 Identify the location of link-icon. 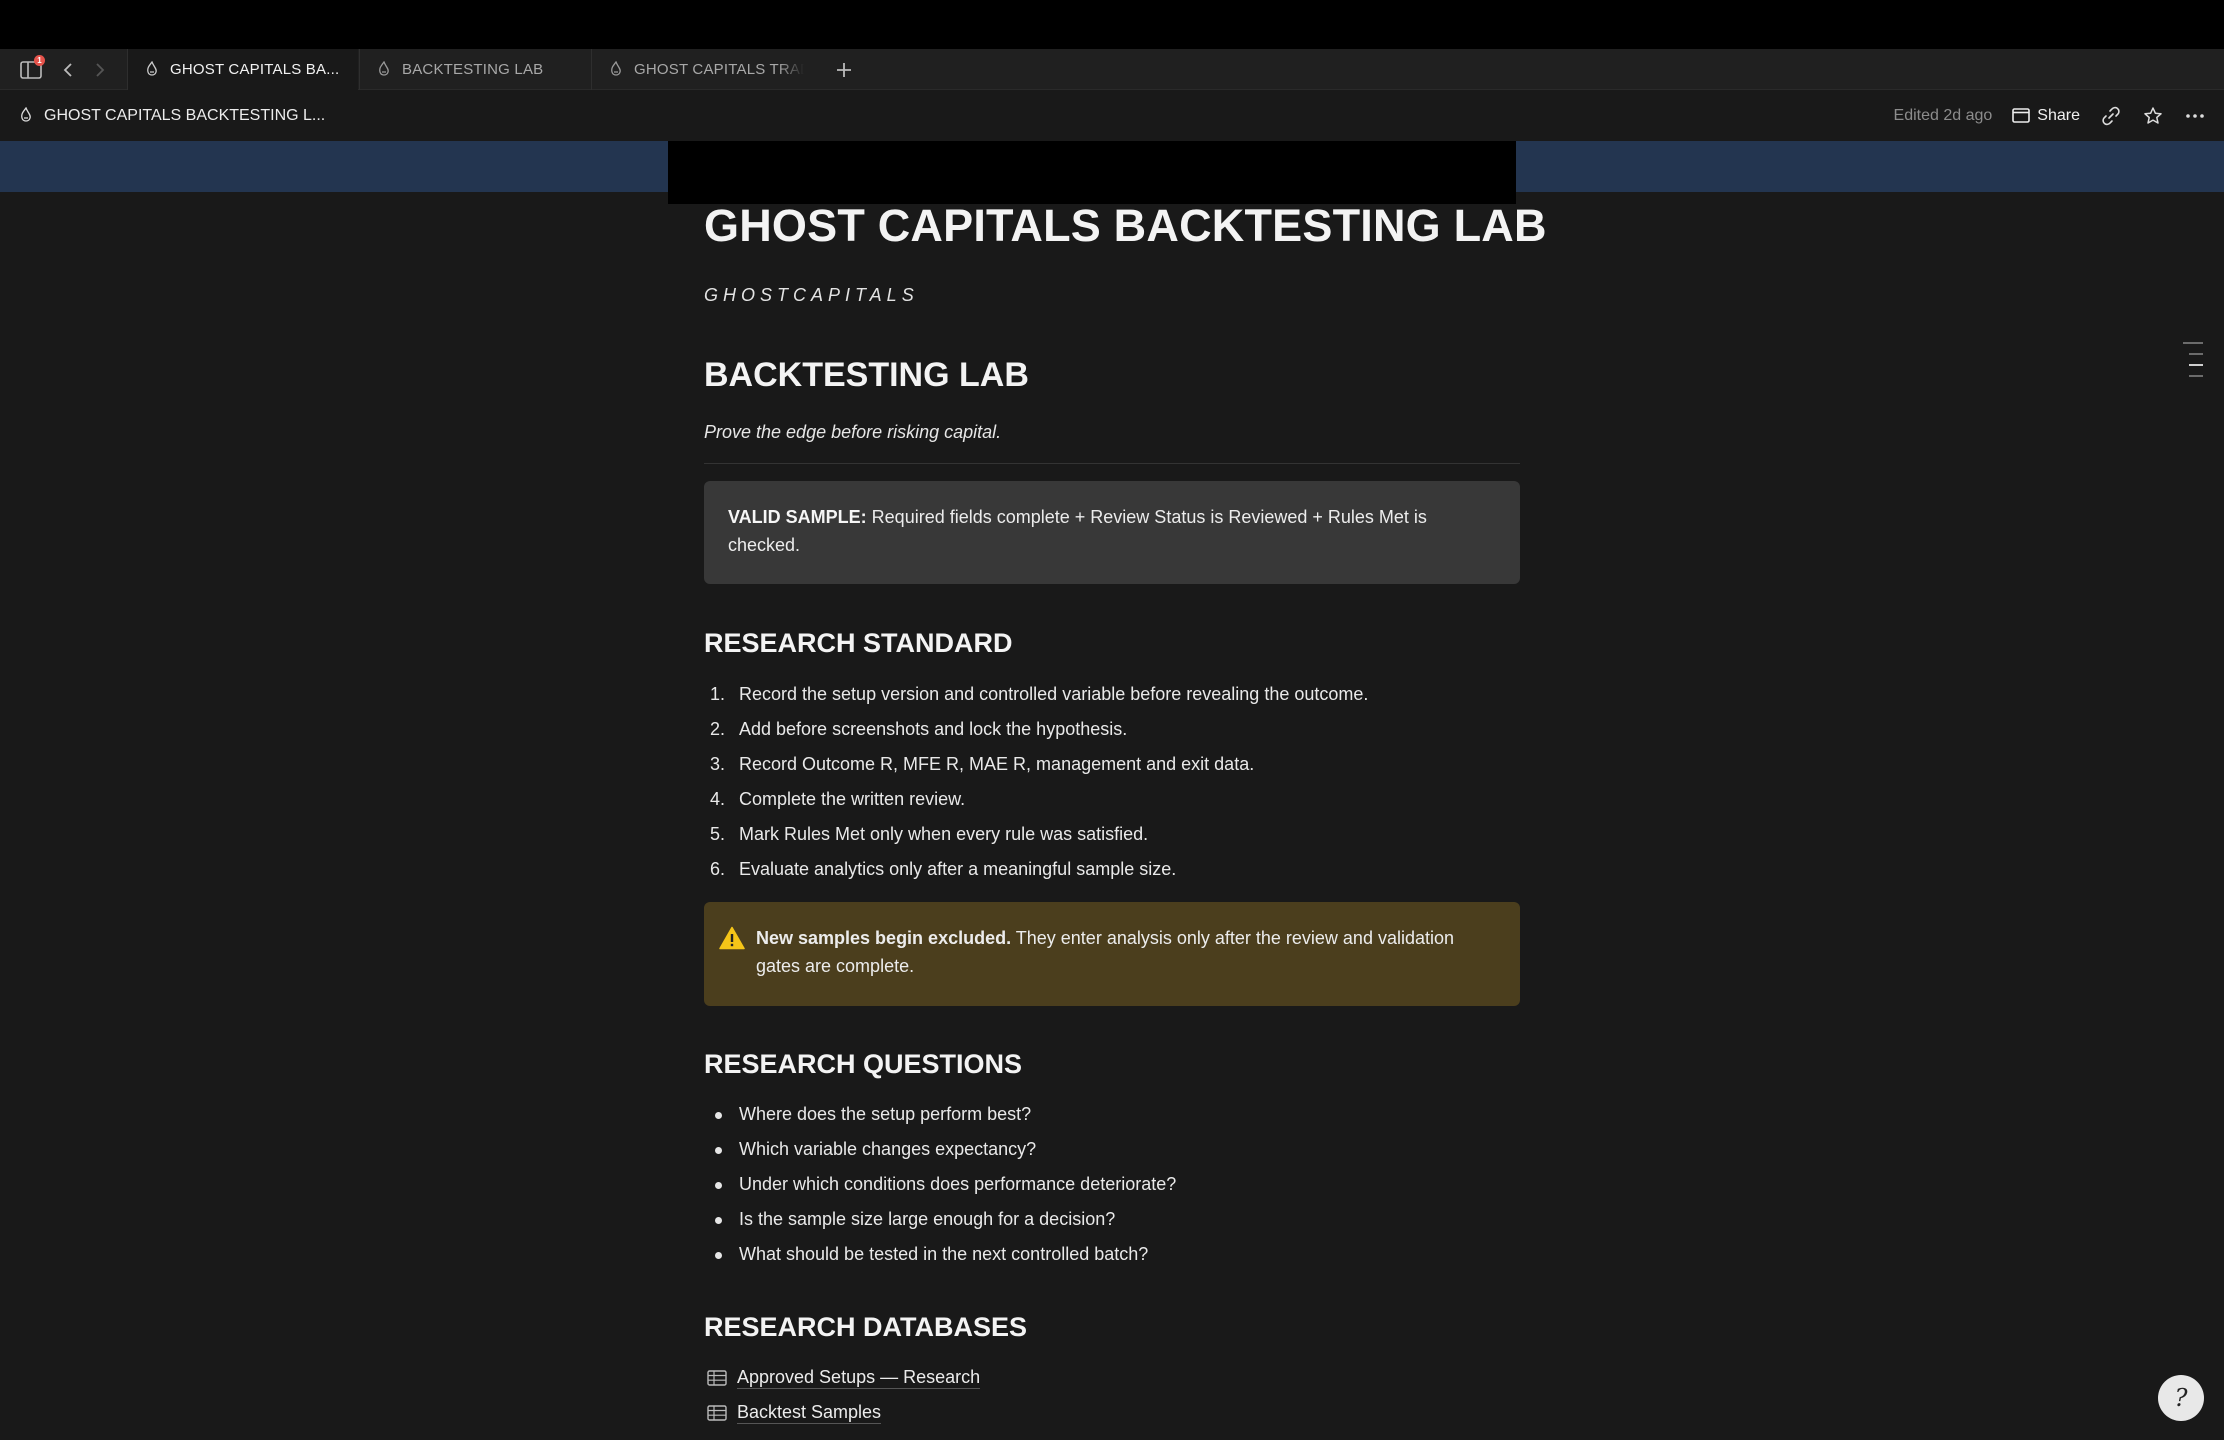
(2111, 115).